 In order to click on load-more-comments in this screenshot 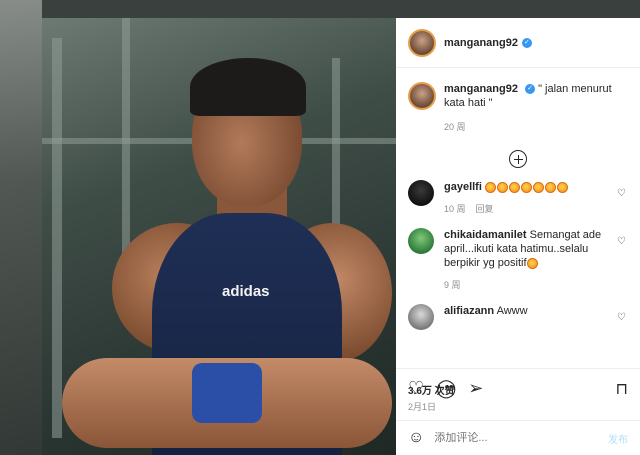, I will do `click(518, 159)`.